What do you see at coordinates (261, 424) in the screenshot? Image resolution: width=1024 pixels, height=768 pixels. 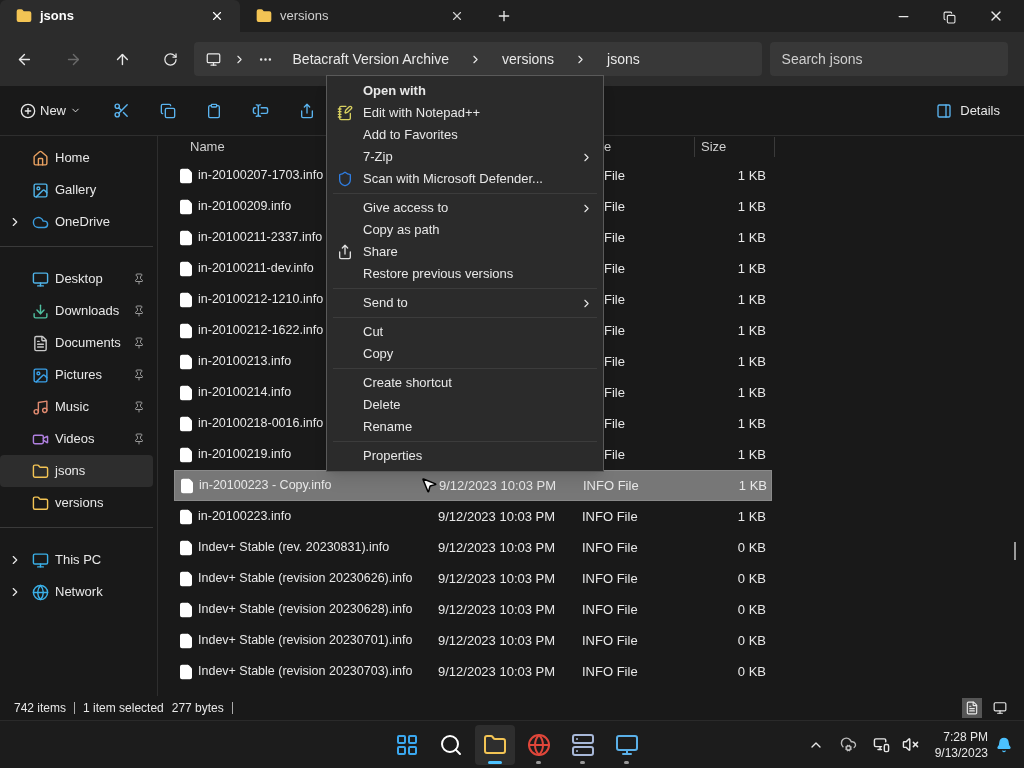 I see `file-name: in-20100218-0016.info` at bounding box center [261, 424].